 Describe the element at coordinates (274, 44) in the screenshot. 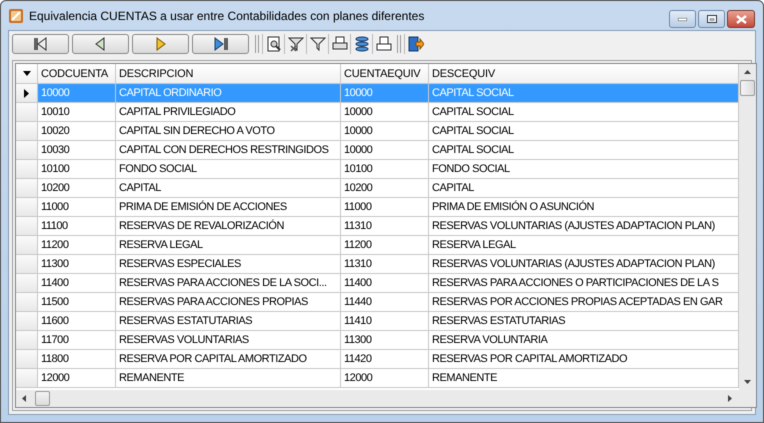

I see `preview-icon` at that location.